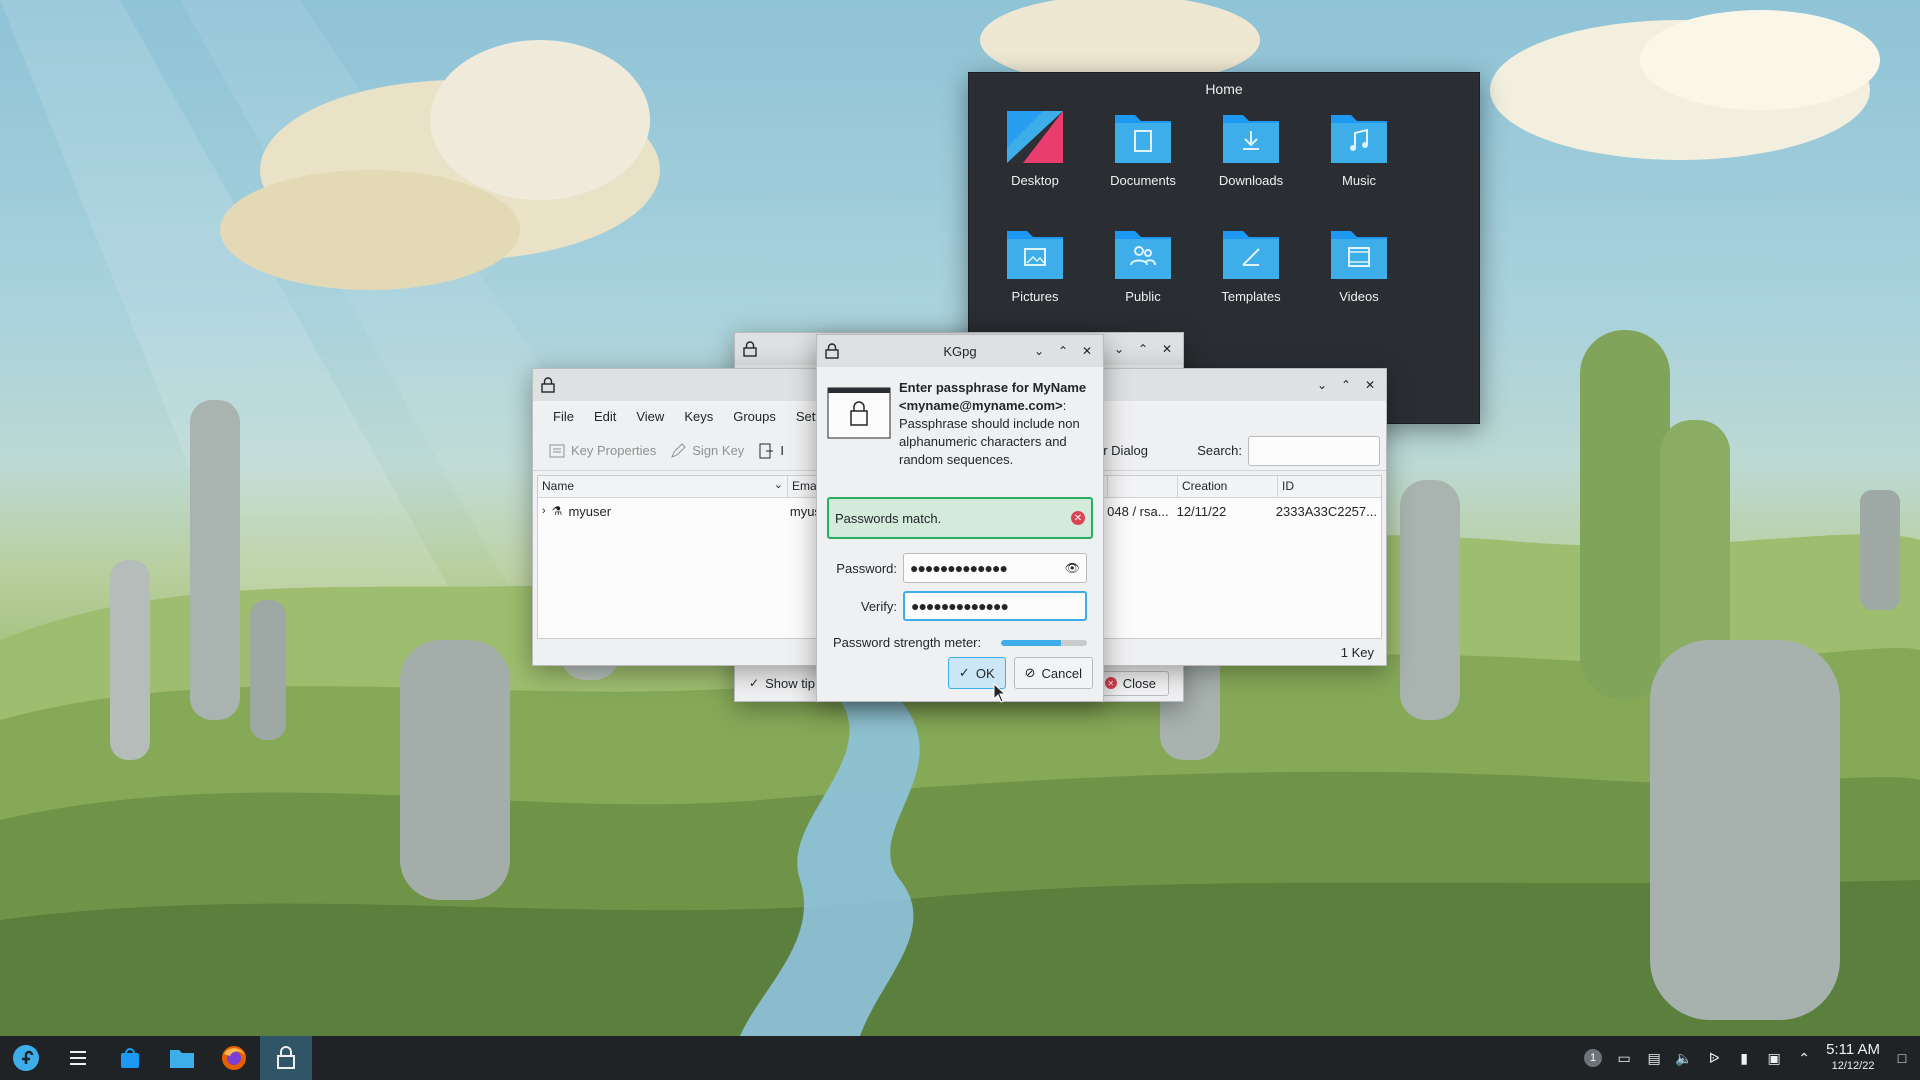 Image resolution: width=1920 pixels, height=1080 pixels. I want to click on show-desktop-icon: □, so click(1902, 1058).